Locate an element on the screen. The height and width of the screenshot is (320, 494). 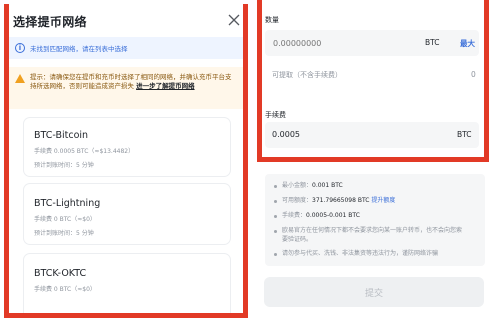
available-label: 可提取（不含手续费） is located at coordinates (307, 75).